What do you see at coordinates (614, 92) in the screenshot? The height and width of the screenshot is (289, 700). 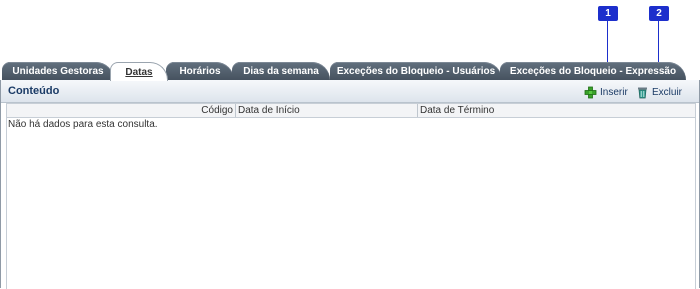 I see `insert-label: Inserir` at bounding box center [614, 92].